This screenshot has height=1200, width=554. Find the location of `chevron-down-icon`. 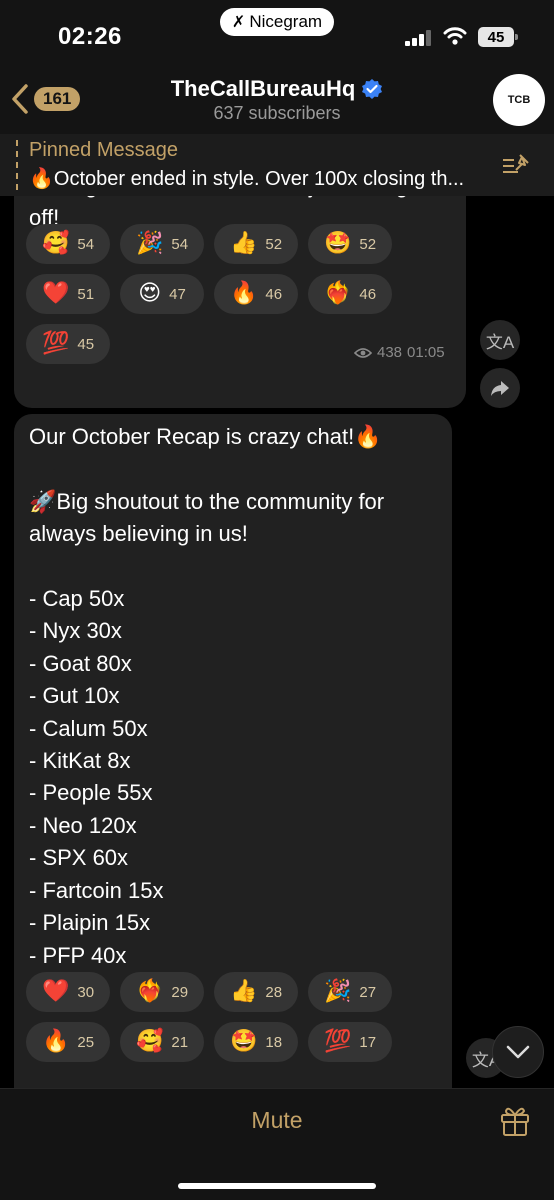

chevron-down-icon is located at coordinates (518, 1052).